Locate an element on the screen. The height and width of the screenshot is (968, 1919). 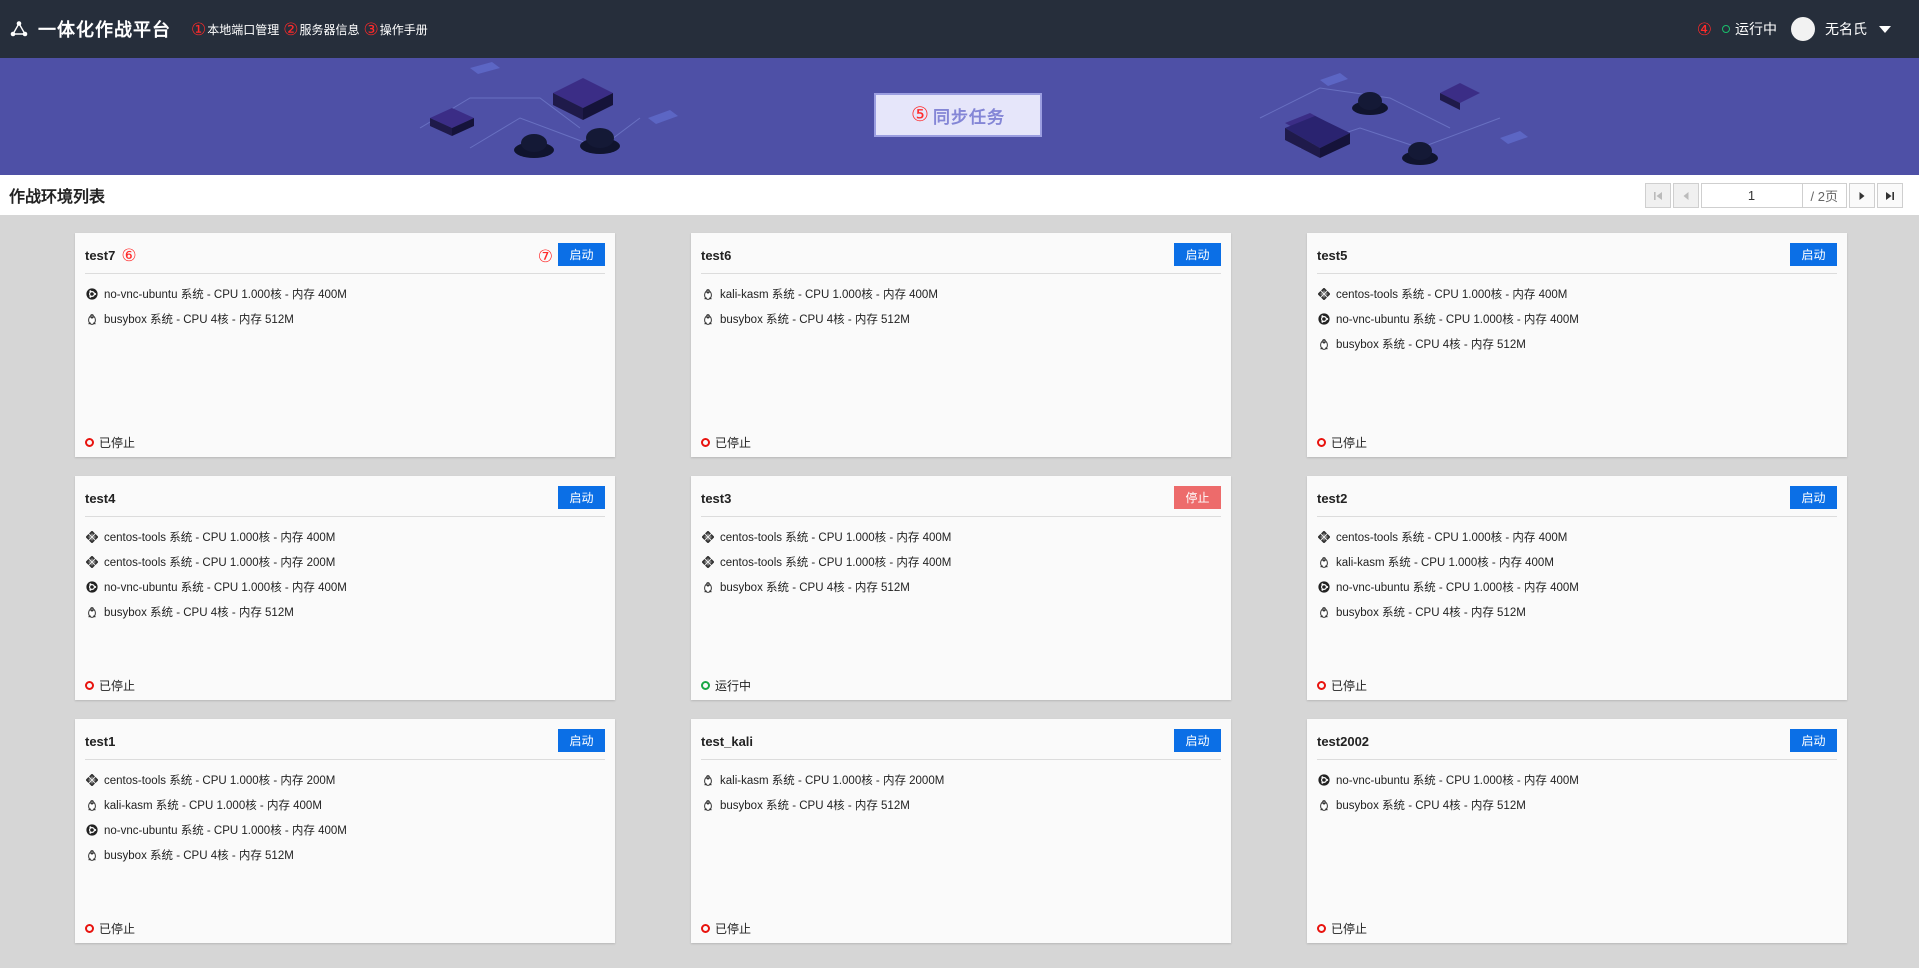
card-header: test4 启动 is located at coordinates (345, 496).